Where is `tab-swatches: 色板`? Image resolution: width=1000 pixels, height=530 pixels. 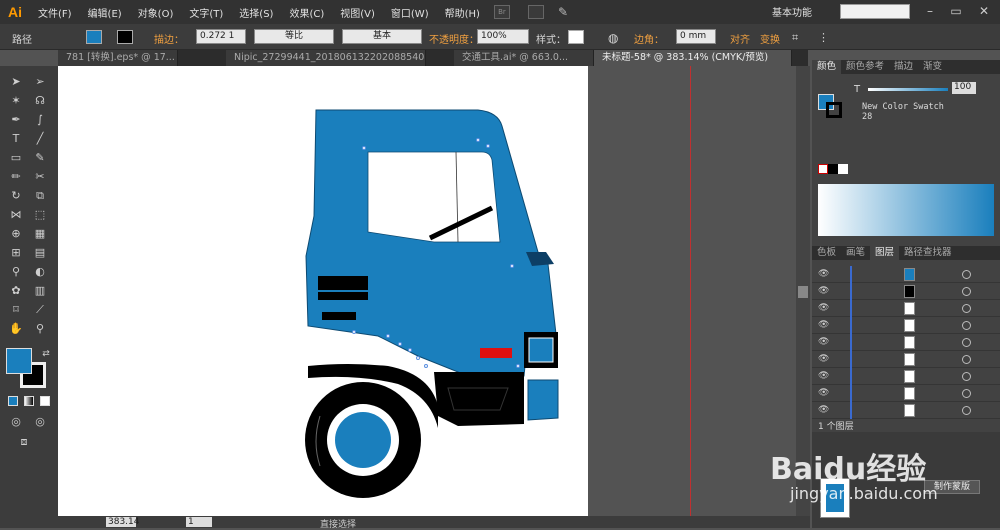
tab-swatches: 色板 is located at coordinates (826, 253).